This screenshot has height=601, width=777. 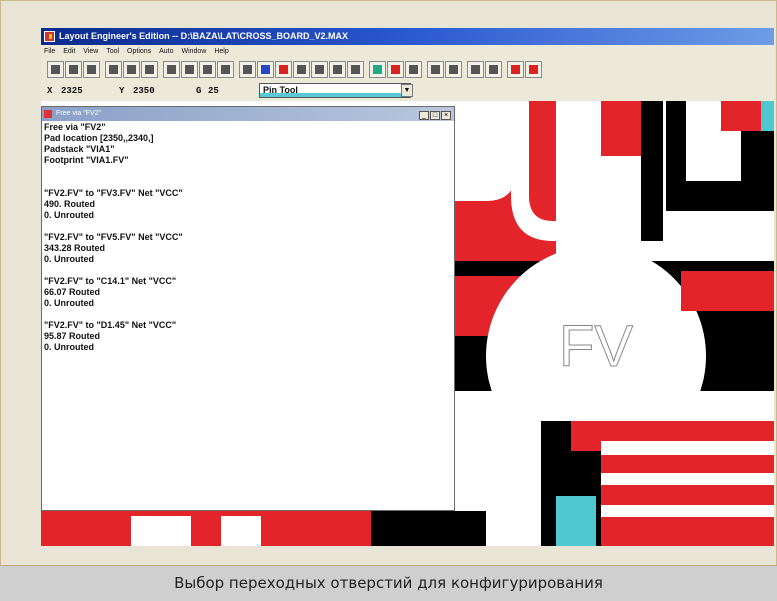 What do you see at coordinates (91, 69) in the screenshot?
I see `print-button` at bounding box center [91, 69].